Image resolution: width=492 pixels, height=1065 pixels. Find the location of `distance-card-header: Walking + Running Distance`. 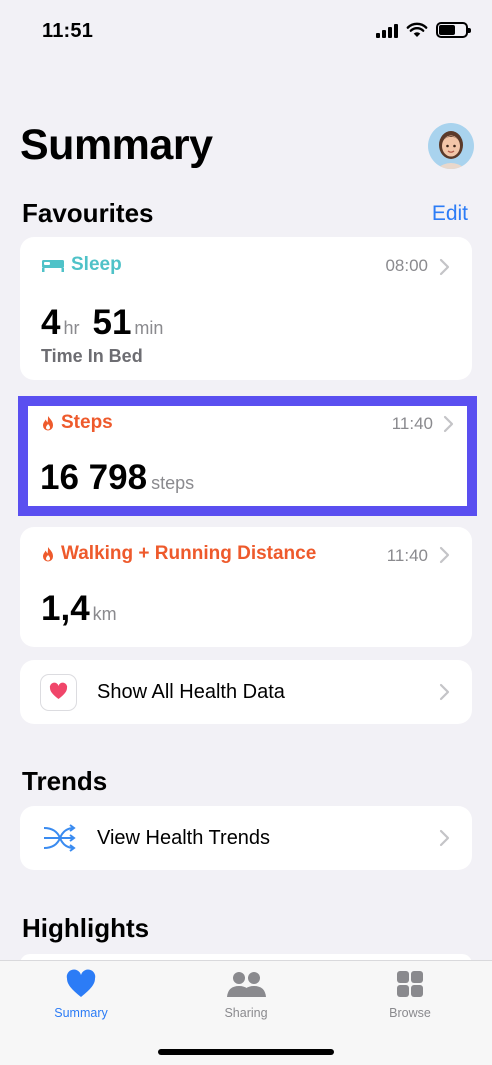

distance-card-header: Walking + Running Distance is located at coordinates (178, 554).